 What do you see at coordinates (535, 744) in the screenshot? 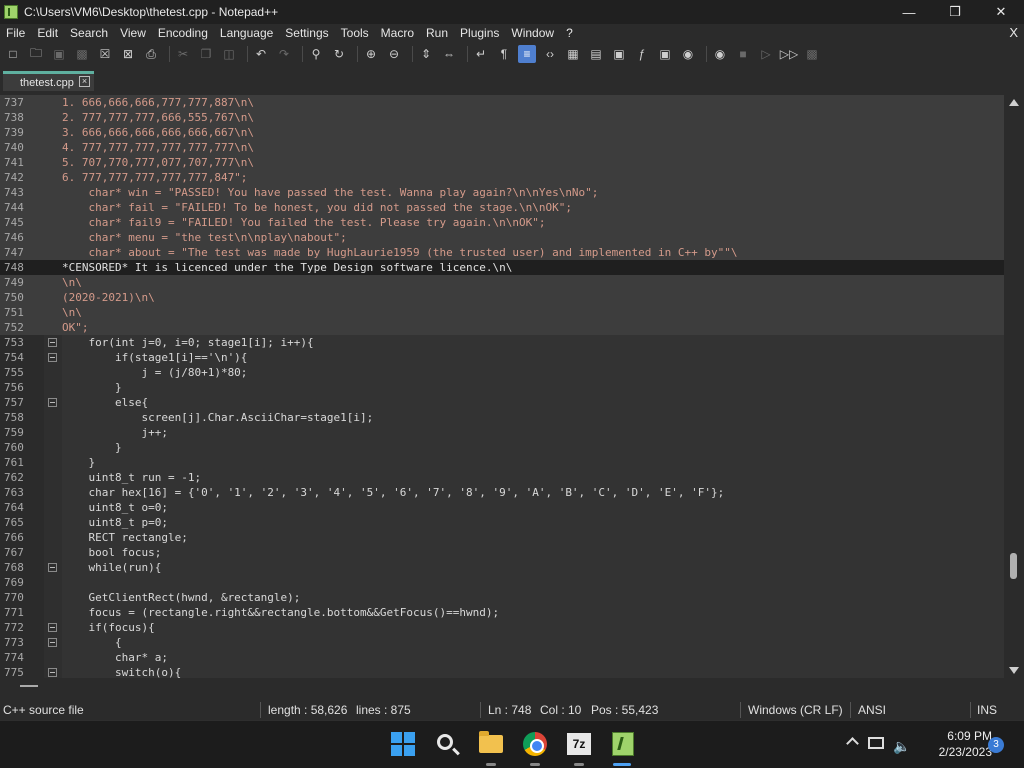
I see `chrome-button` at bounding box center [535, 744].